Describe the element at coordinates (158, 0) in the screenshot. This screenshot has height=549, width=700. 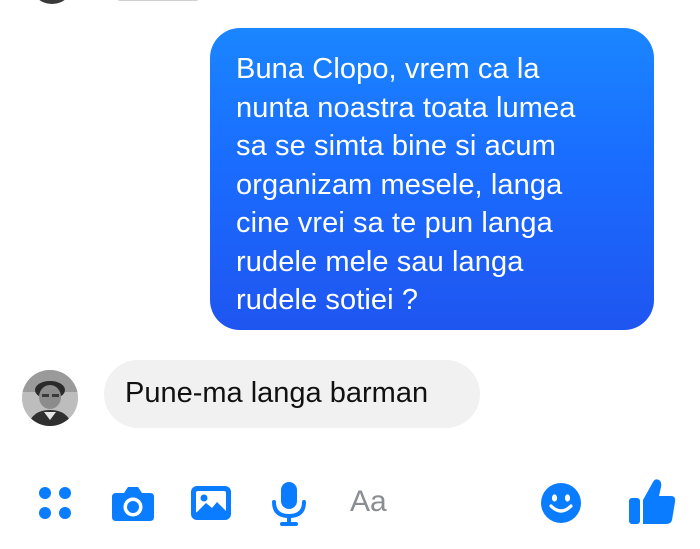
I see `previous-message-stub` at that location.